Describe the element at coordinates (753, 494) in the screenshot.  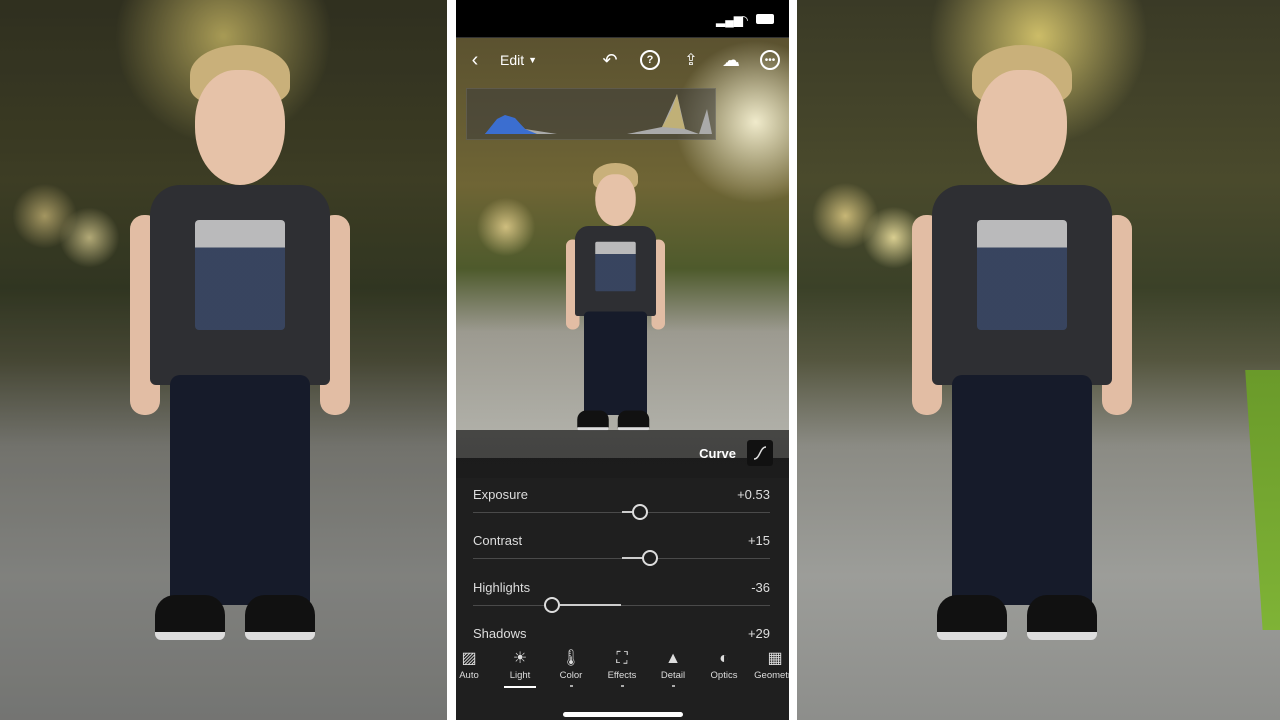
I see `slider-value: +0.53` at that location.